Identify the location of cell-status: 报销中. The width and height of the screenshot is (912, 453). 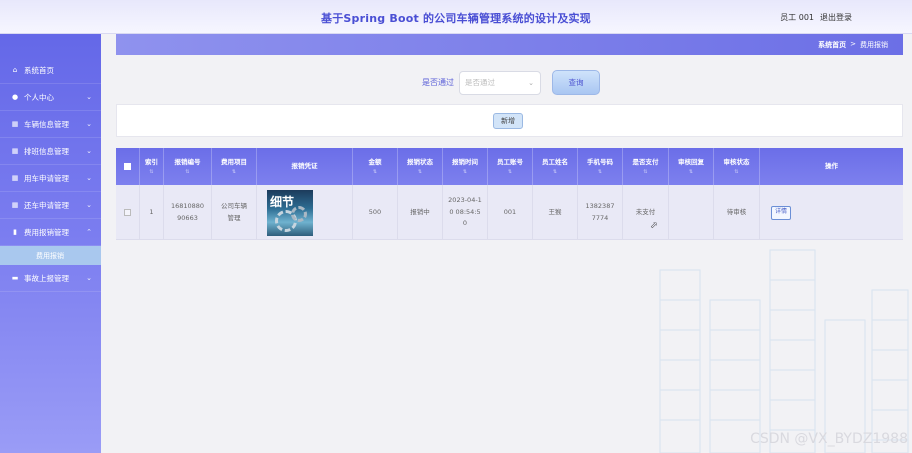
(420, 212).